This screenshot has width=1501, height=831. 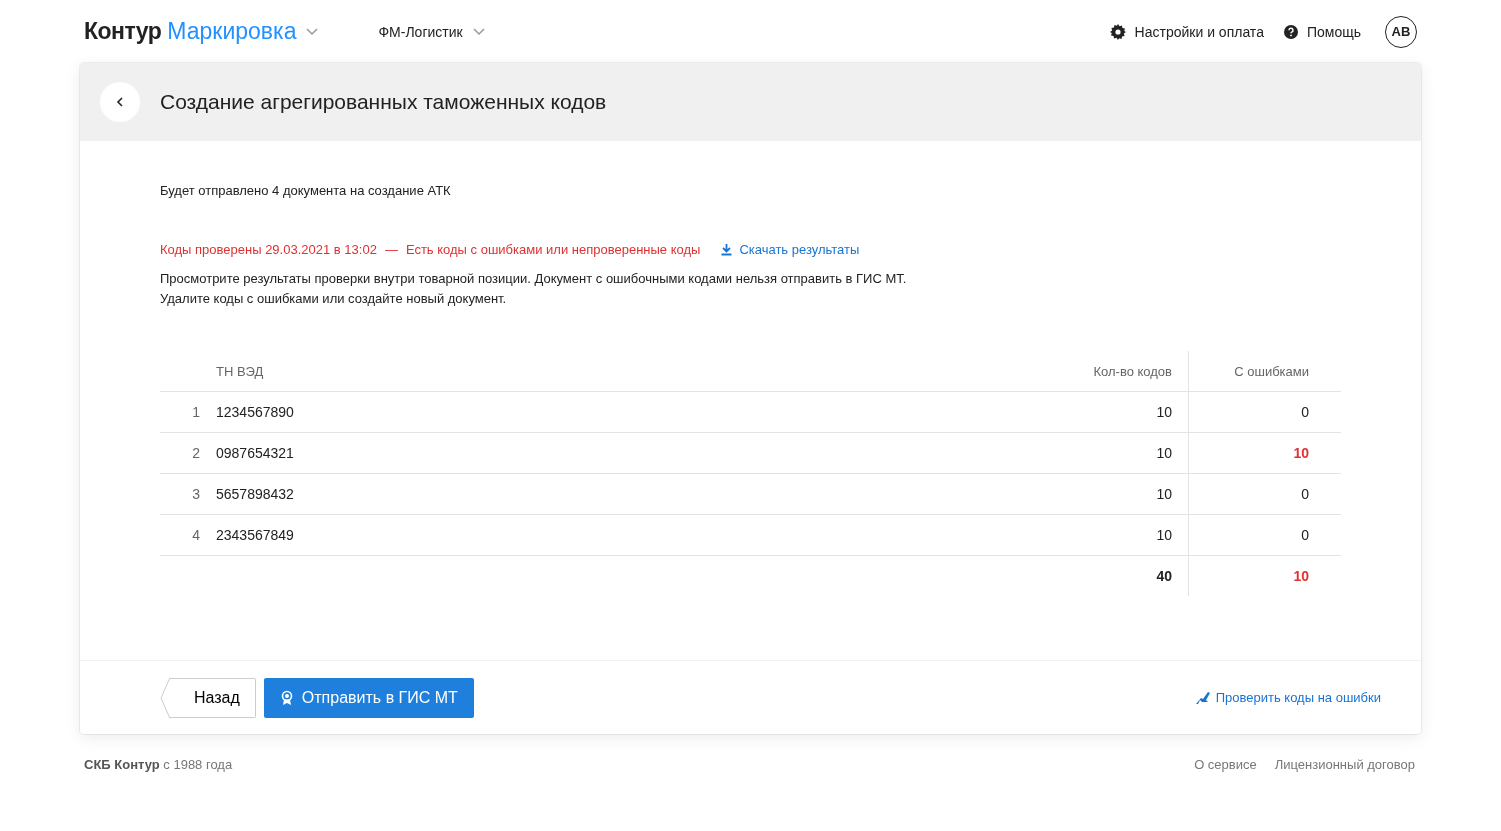 I want to click on total-count: 40, so click(x=921, y=575).